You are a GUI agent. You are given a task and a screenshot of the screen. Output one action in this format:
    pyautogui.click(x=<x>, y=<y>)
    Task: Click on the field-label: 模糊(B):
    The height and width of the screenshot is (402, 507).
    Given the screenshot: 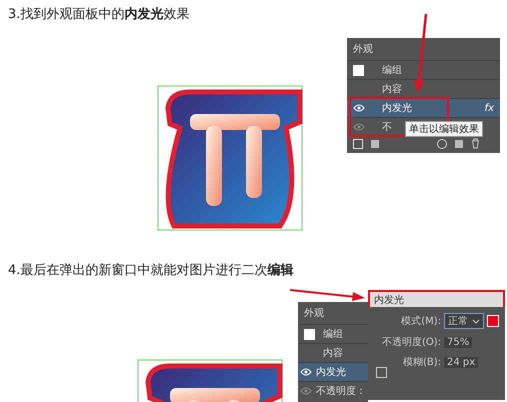 What is the action you would take?
    pyautogui.click(x=421, y=362)
    